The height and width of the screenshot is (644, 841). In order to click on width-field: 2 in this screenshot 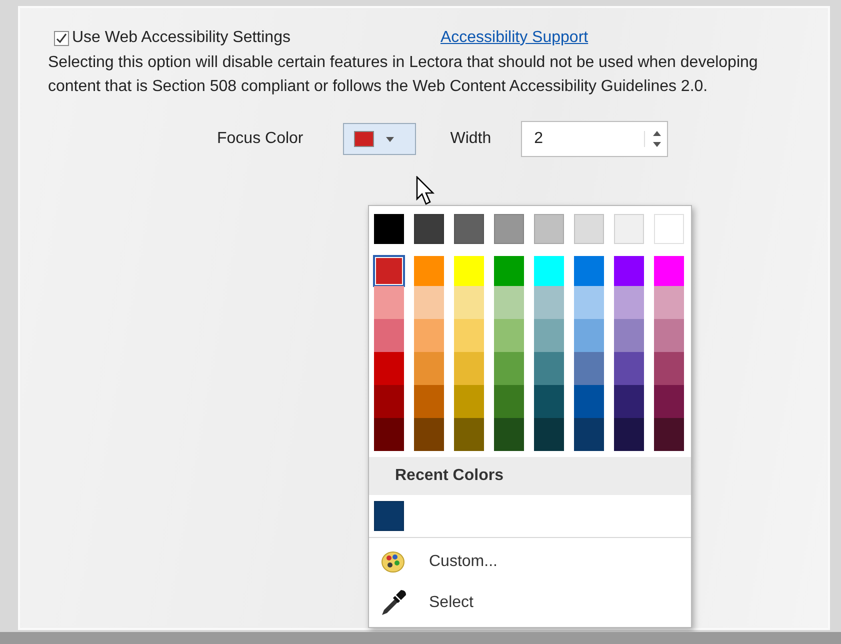, I will do `click(583, 139)`.